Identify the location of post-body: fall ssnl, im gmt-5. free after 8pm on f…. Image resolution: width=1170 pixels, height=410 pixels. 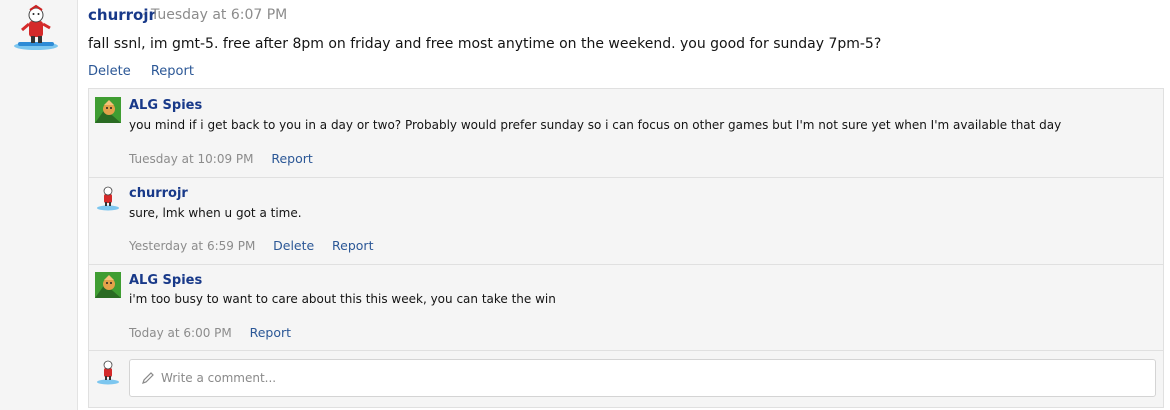
(485, 44).